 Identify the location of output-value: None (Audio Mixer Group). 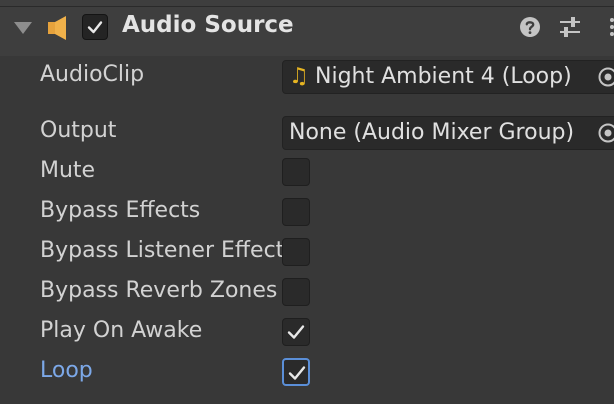
(432, 132).